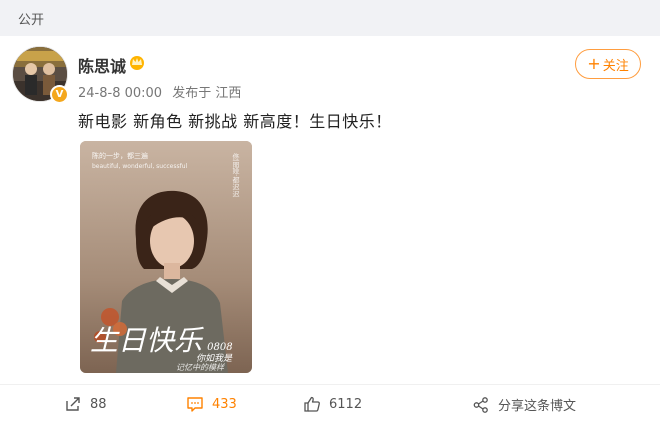 This screenshot has width=660, height=429. Describe the element at coordinates (195, 404) in the screenshot. I see `comment-icon` at that location.